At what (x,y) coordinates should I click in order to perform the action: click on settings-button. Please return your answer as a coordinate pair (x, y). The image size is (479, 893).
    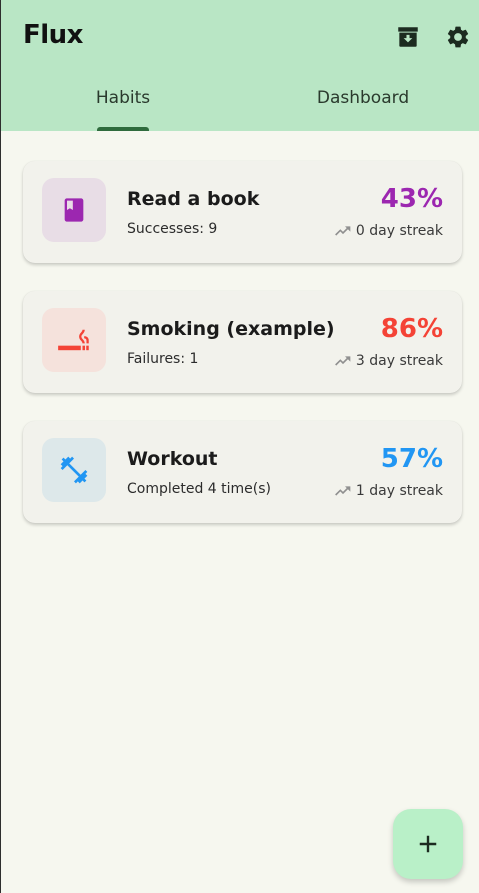
    Looking at the image, I should click on (458, 37).